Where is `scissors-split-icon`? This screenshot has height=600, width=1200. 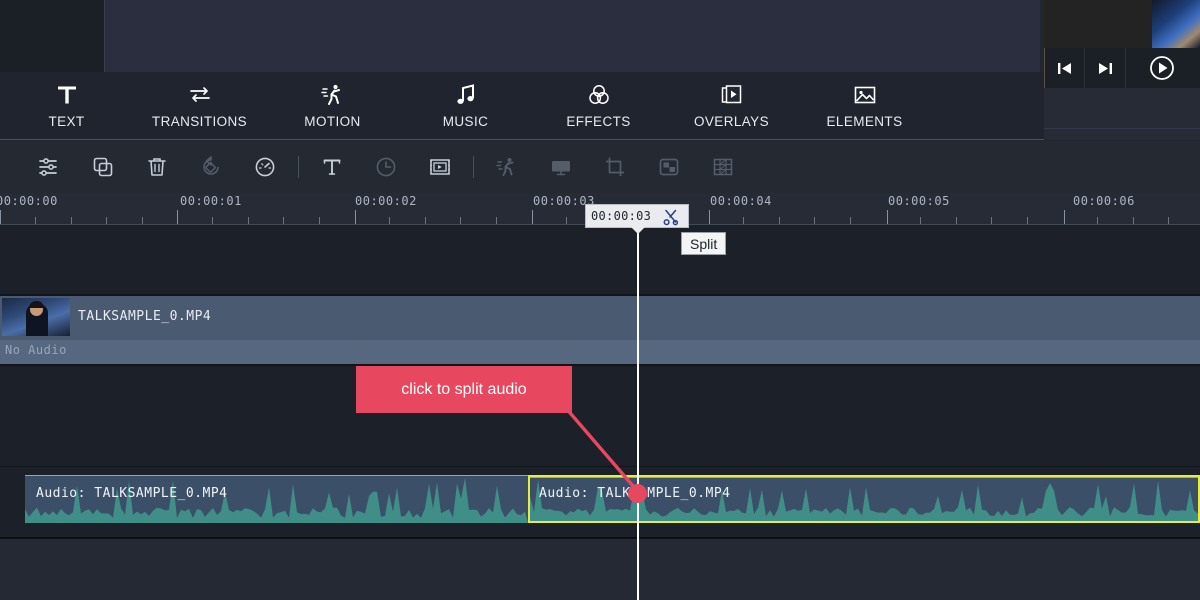
scissors-split-icon is located at coordinates (671, 219).